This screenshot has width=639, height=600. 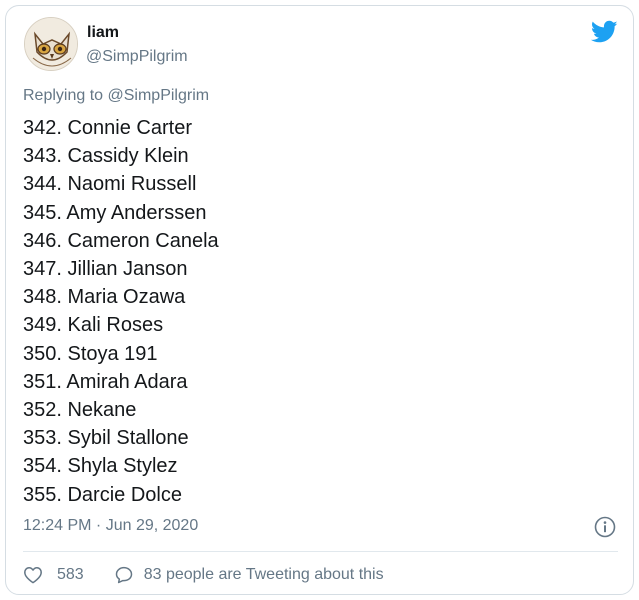 I want to click on tweet-line: 342. Connie Carter, so click(x=107, y=128).